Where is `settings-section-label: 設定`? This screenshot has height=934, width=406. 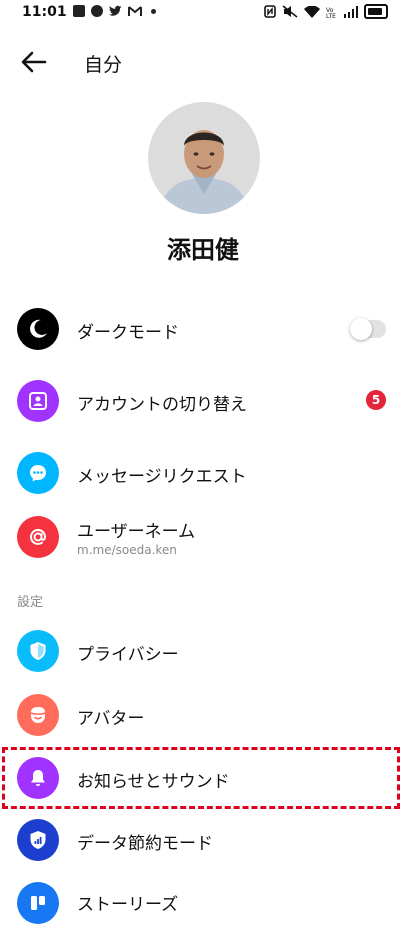
settings-section-label: 設定 is located at coordinates (30, 602).